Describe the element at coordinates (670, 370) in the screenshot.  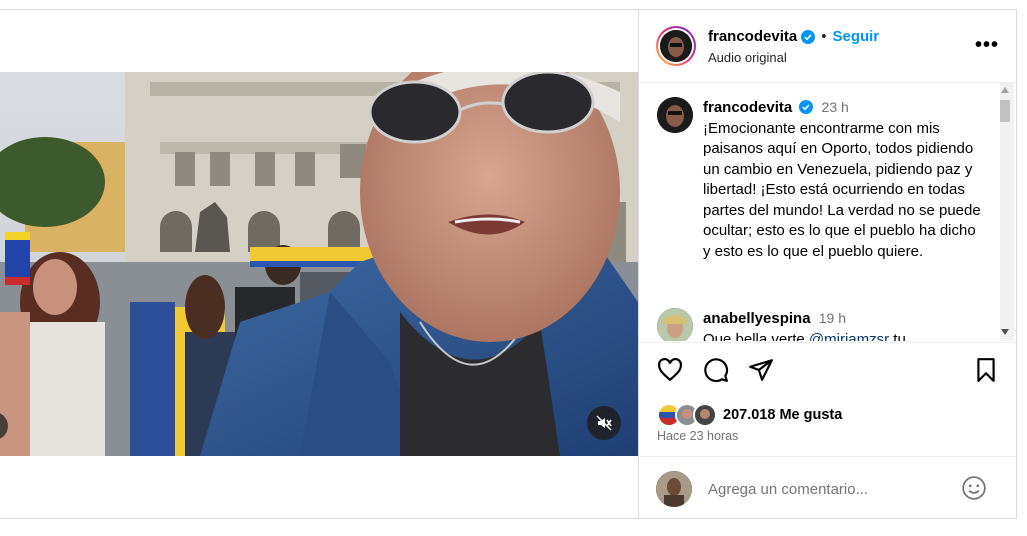
I see `heart-icon` at that location.